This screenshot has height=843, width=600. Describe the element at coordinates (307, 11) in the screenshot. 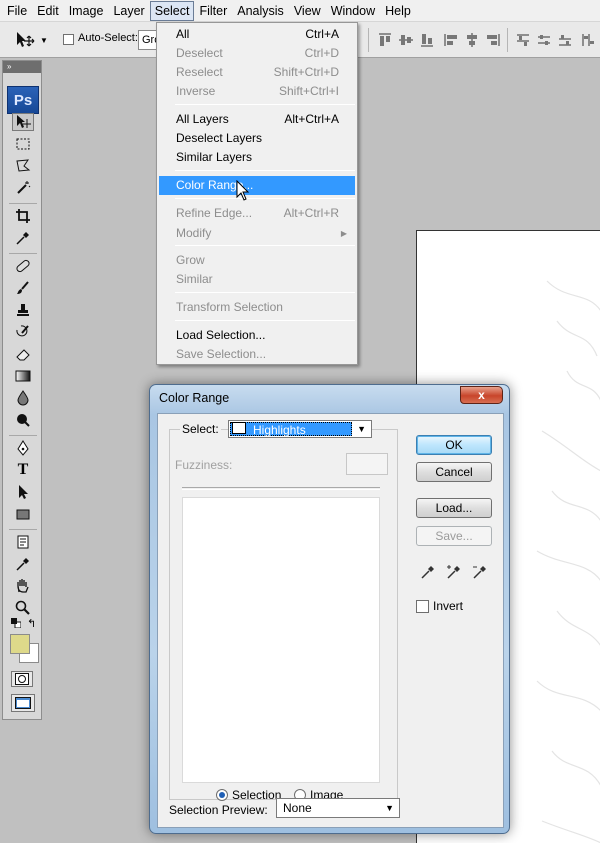

I see `menu-view: View` at that location.